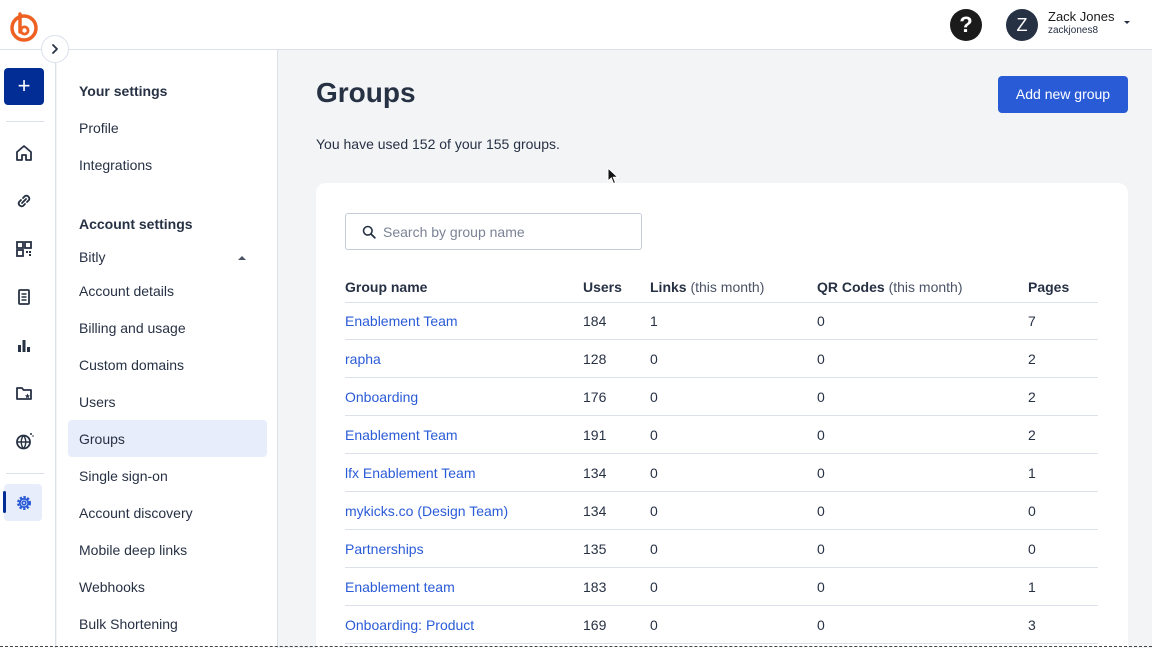 This screenshot has height=648, width=1152. Describe the element at coordinates (132, 328) in the screenshot. I see `nav-item-billing-and-usage: Billing and usage` at that location.